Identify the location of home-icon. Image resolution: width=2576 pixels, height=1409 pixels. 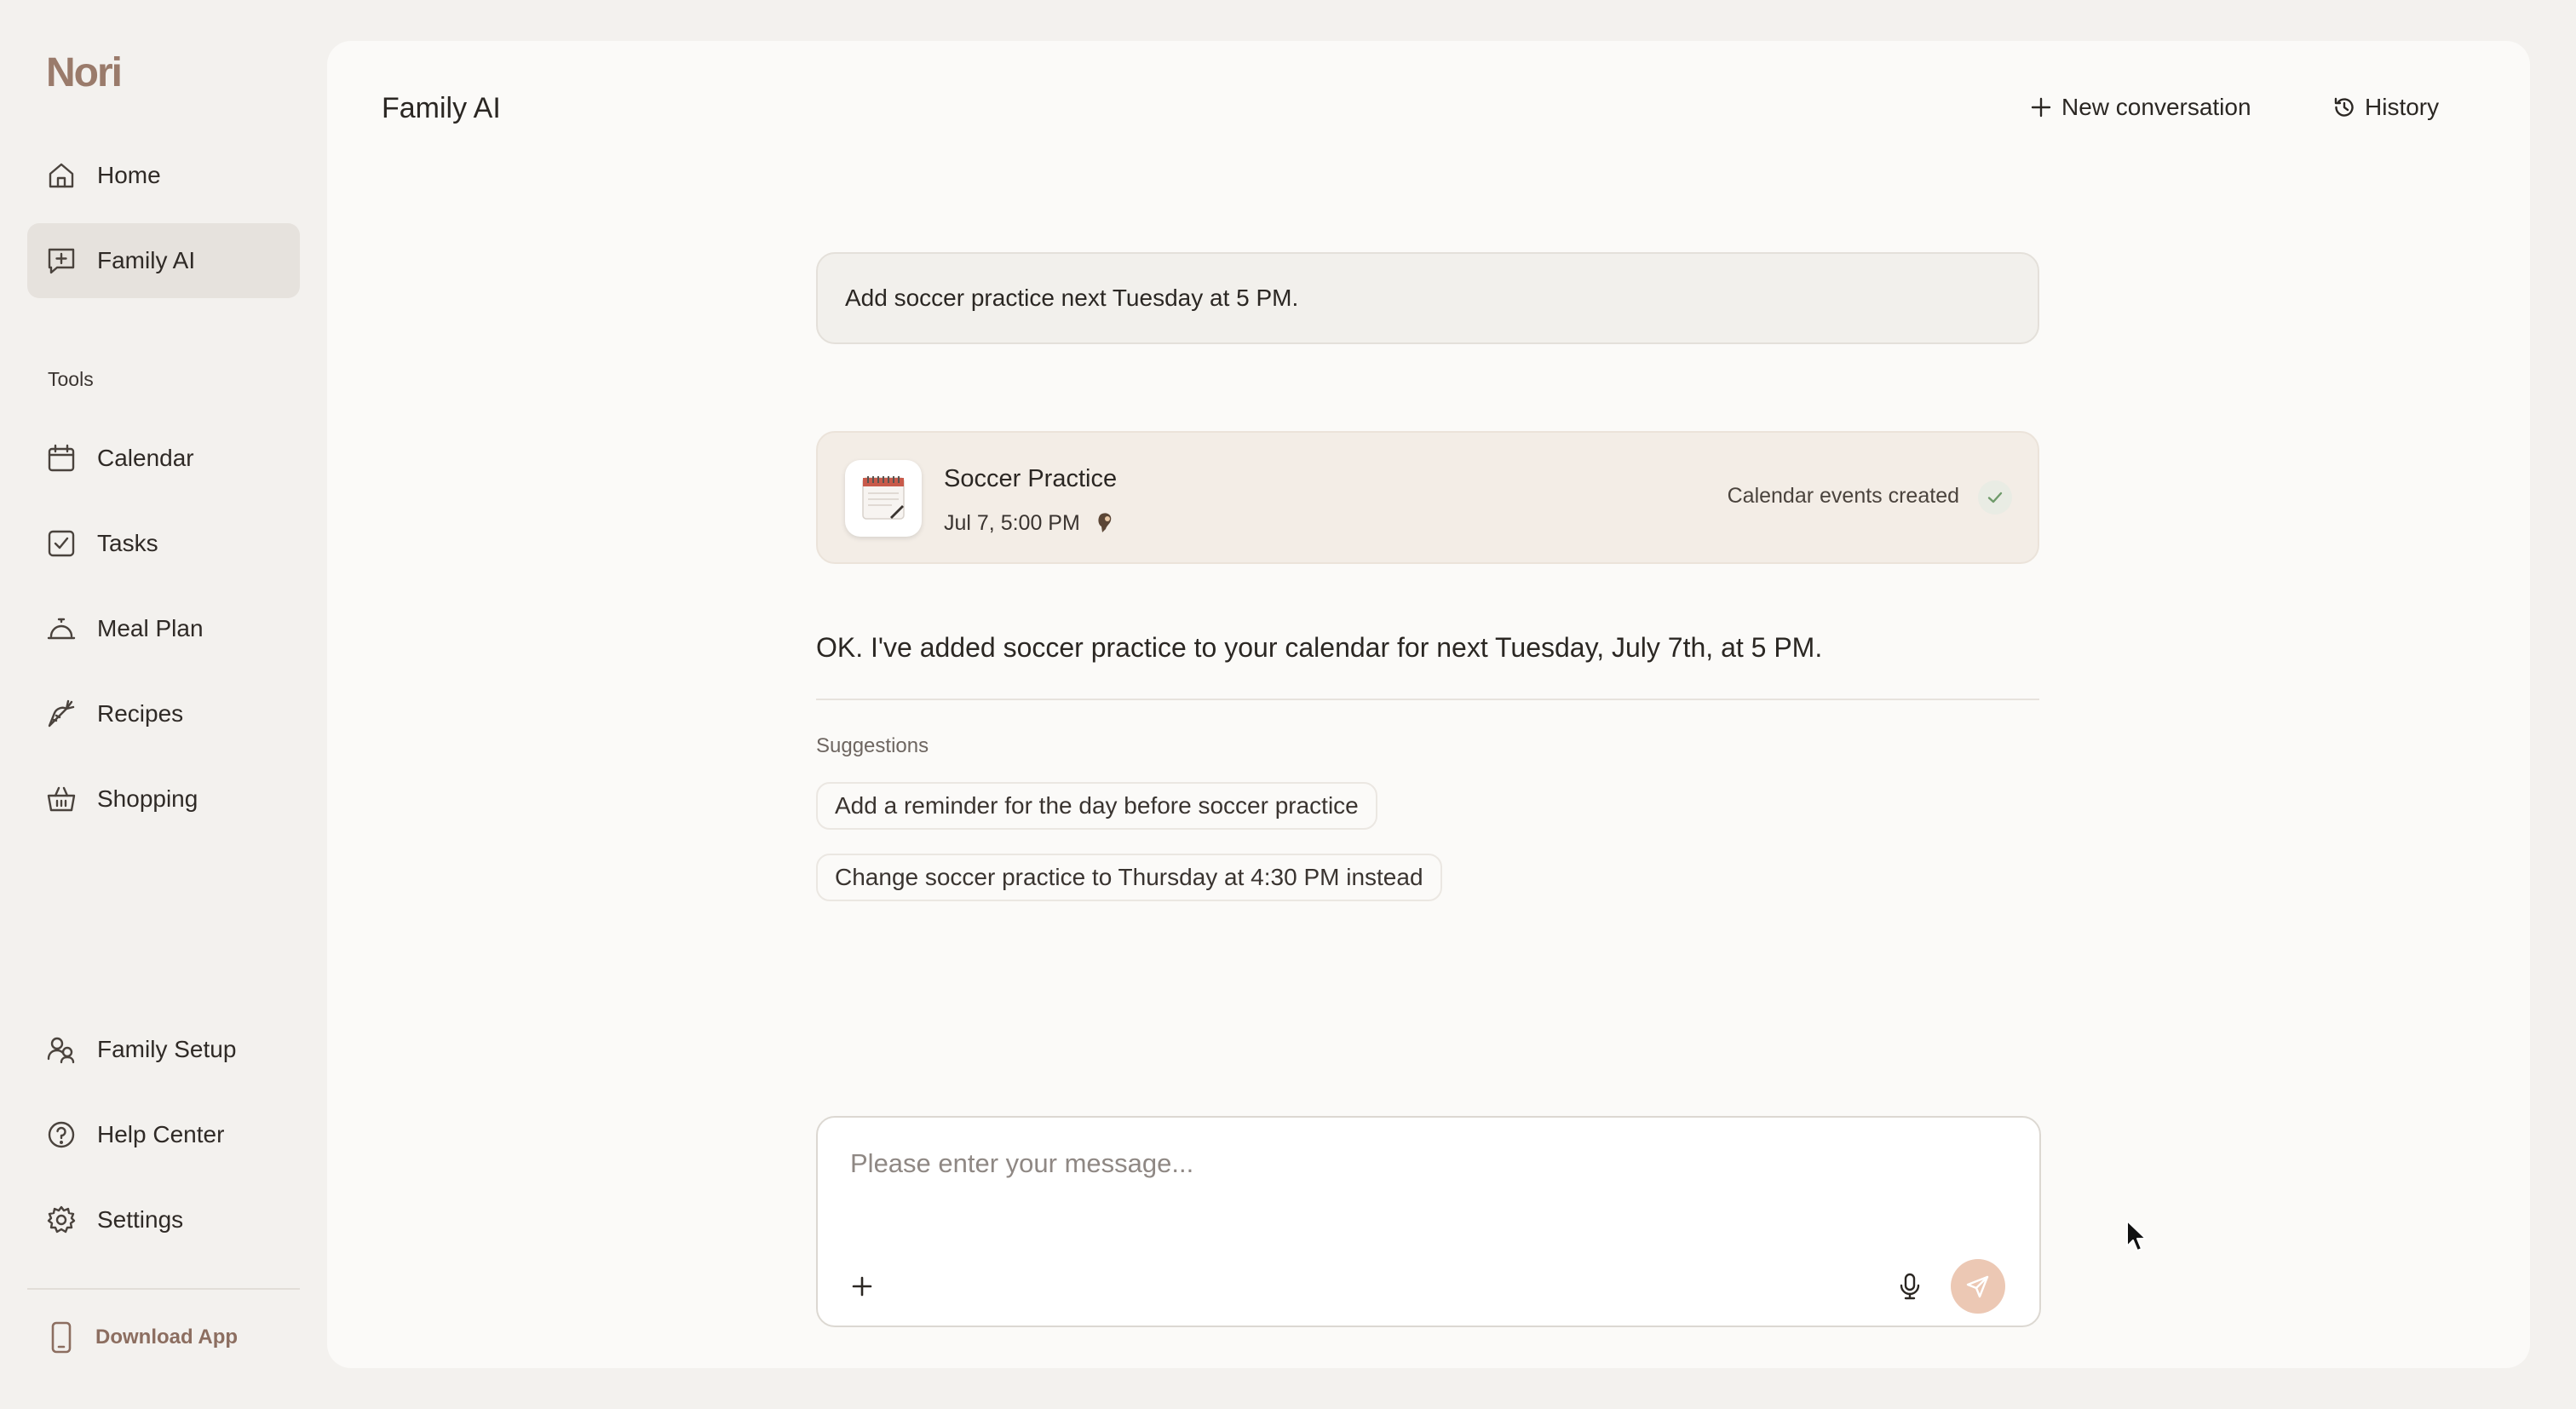
(61, 175).